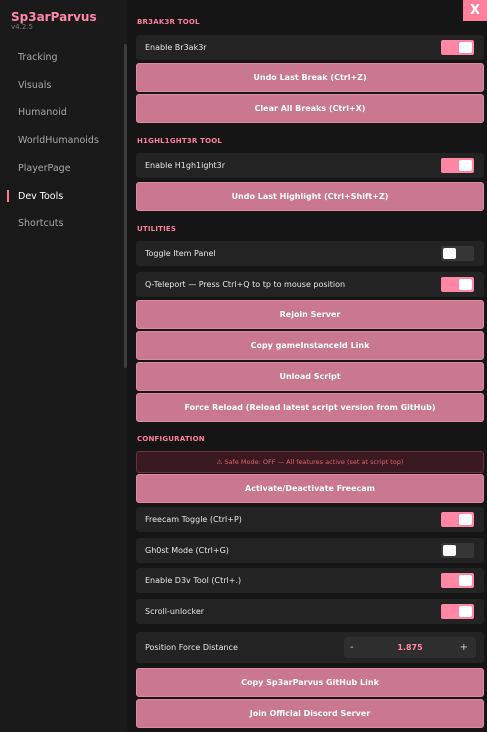  Describe the element at coordinates (180, 141) in the screenshot. I see `section-highlighter-title: H1GHL1GHT3R TOOL` at that location.